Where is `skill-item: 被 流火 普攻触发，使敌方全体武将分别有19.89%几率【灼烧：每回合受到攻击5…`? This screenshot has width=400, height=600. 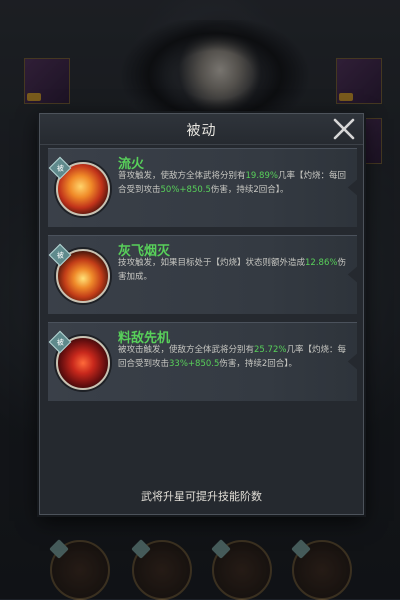 skill-item: 被 流火 普攻触发，使敌方全体武将分别有19.89%几率【灼烧：每回合受到攻击5… is located at coordinates (202, 187).